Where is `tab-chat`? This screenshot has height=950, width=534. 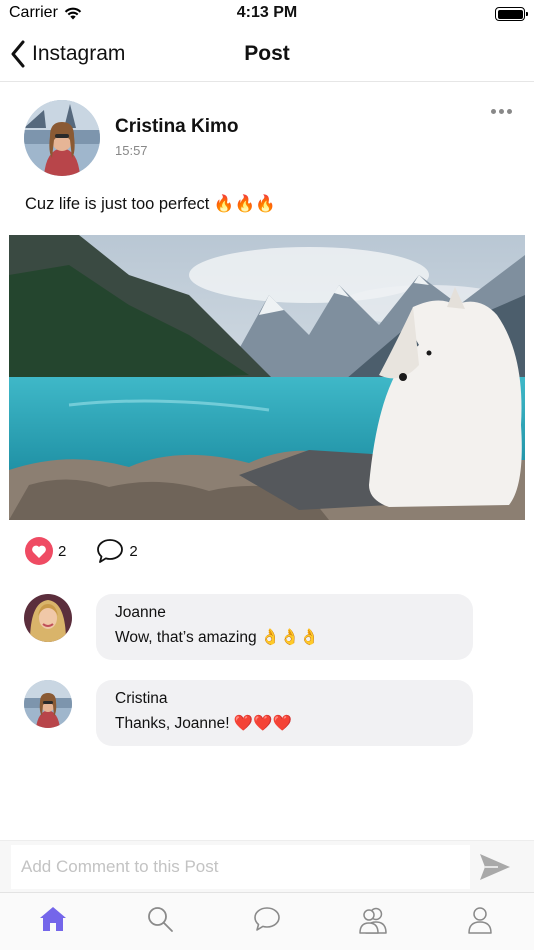
tab-chat is located at coordinates (267, 922).